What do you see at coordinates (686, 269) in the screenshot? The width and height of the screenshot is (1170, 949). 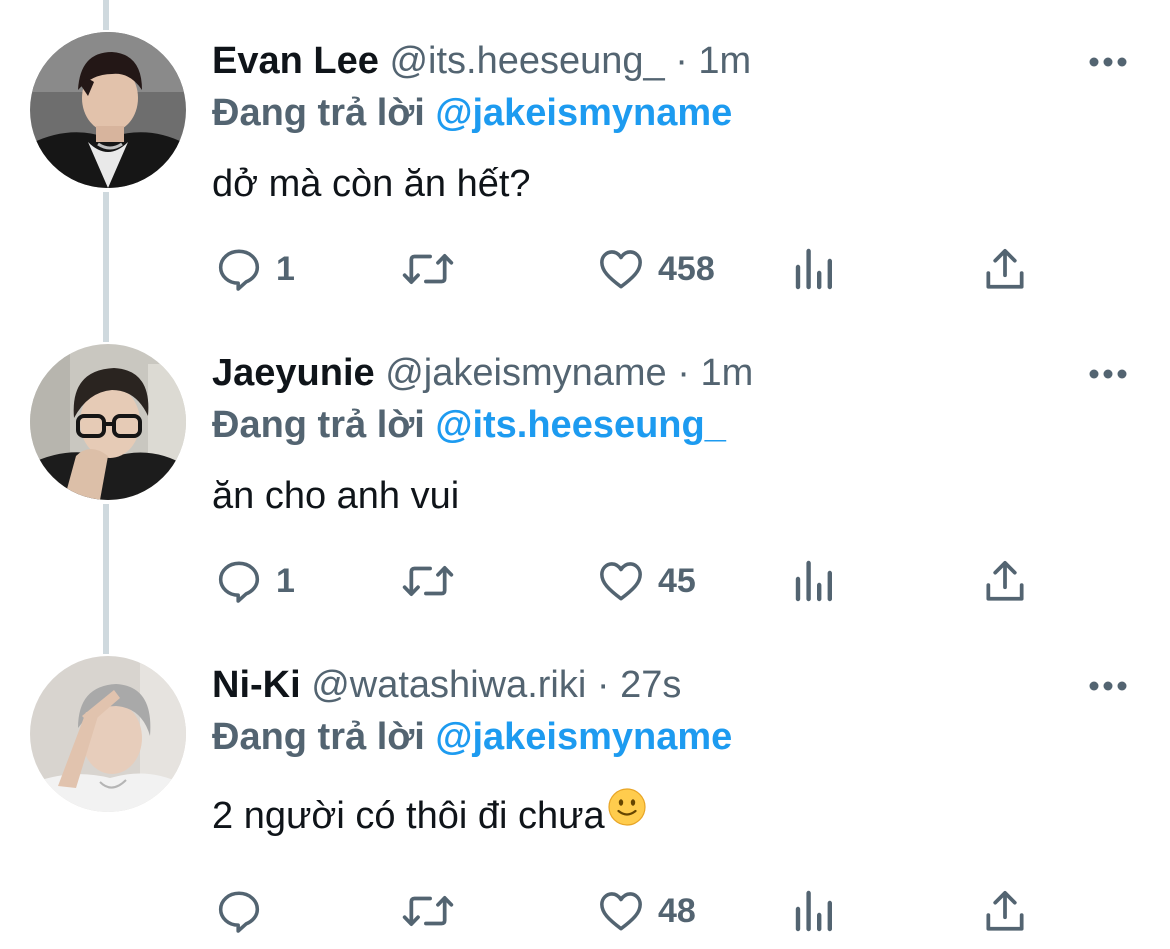 I see `like-count: 458` at bounding box center [686, 269].